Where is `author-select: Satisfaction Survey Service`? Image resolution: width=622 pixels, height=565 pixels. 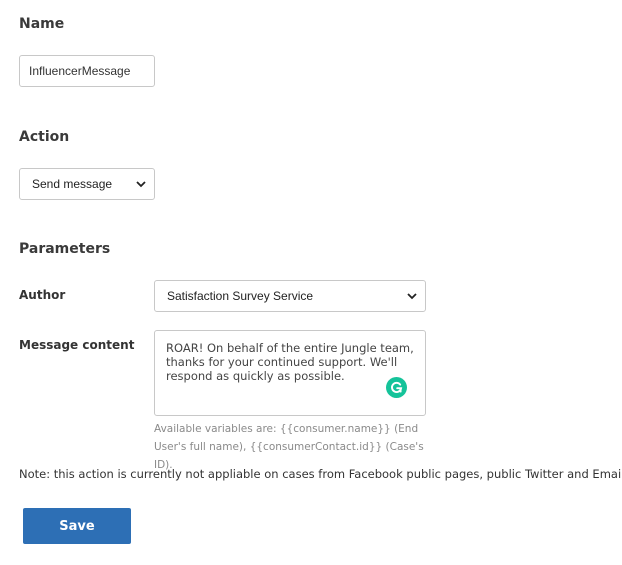 author-select: Satisfaction Survey Service is located at coordinates (290, 296).